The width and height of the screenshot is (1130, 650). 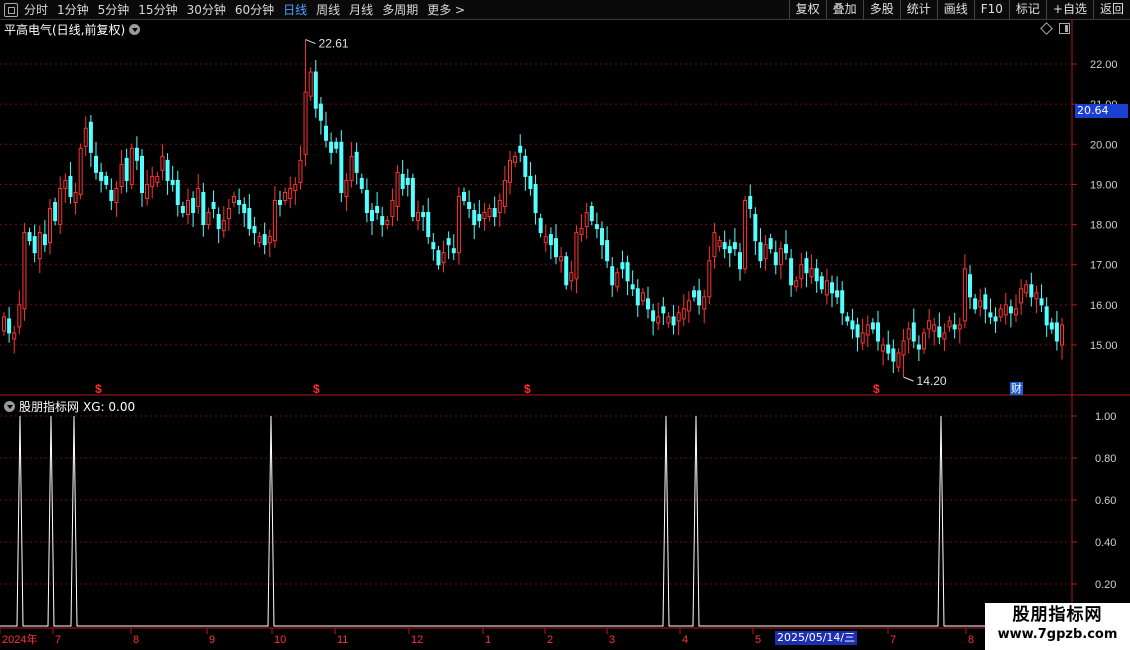 I want to click on chevron-down-icon, so click(x=9, y=406).